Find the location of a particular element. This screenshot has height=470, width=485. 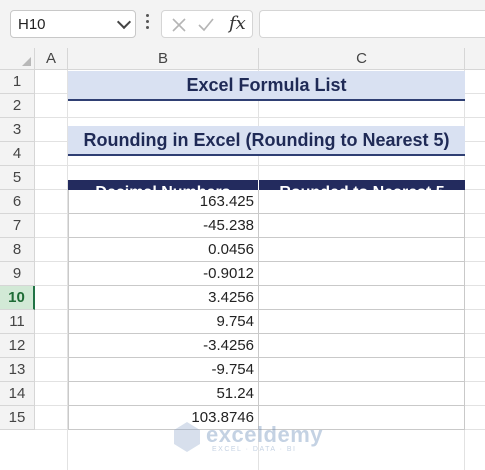

decimal-number-cell: 9.754 is located at coordinates (163, 322).